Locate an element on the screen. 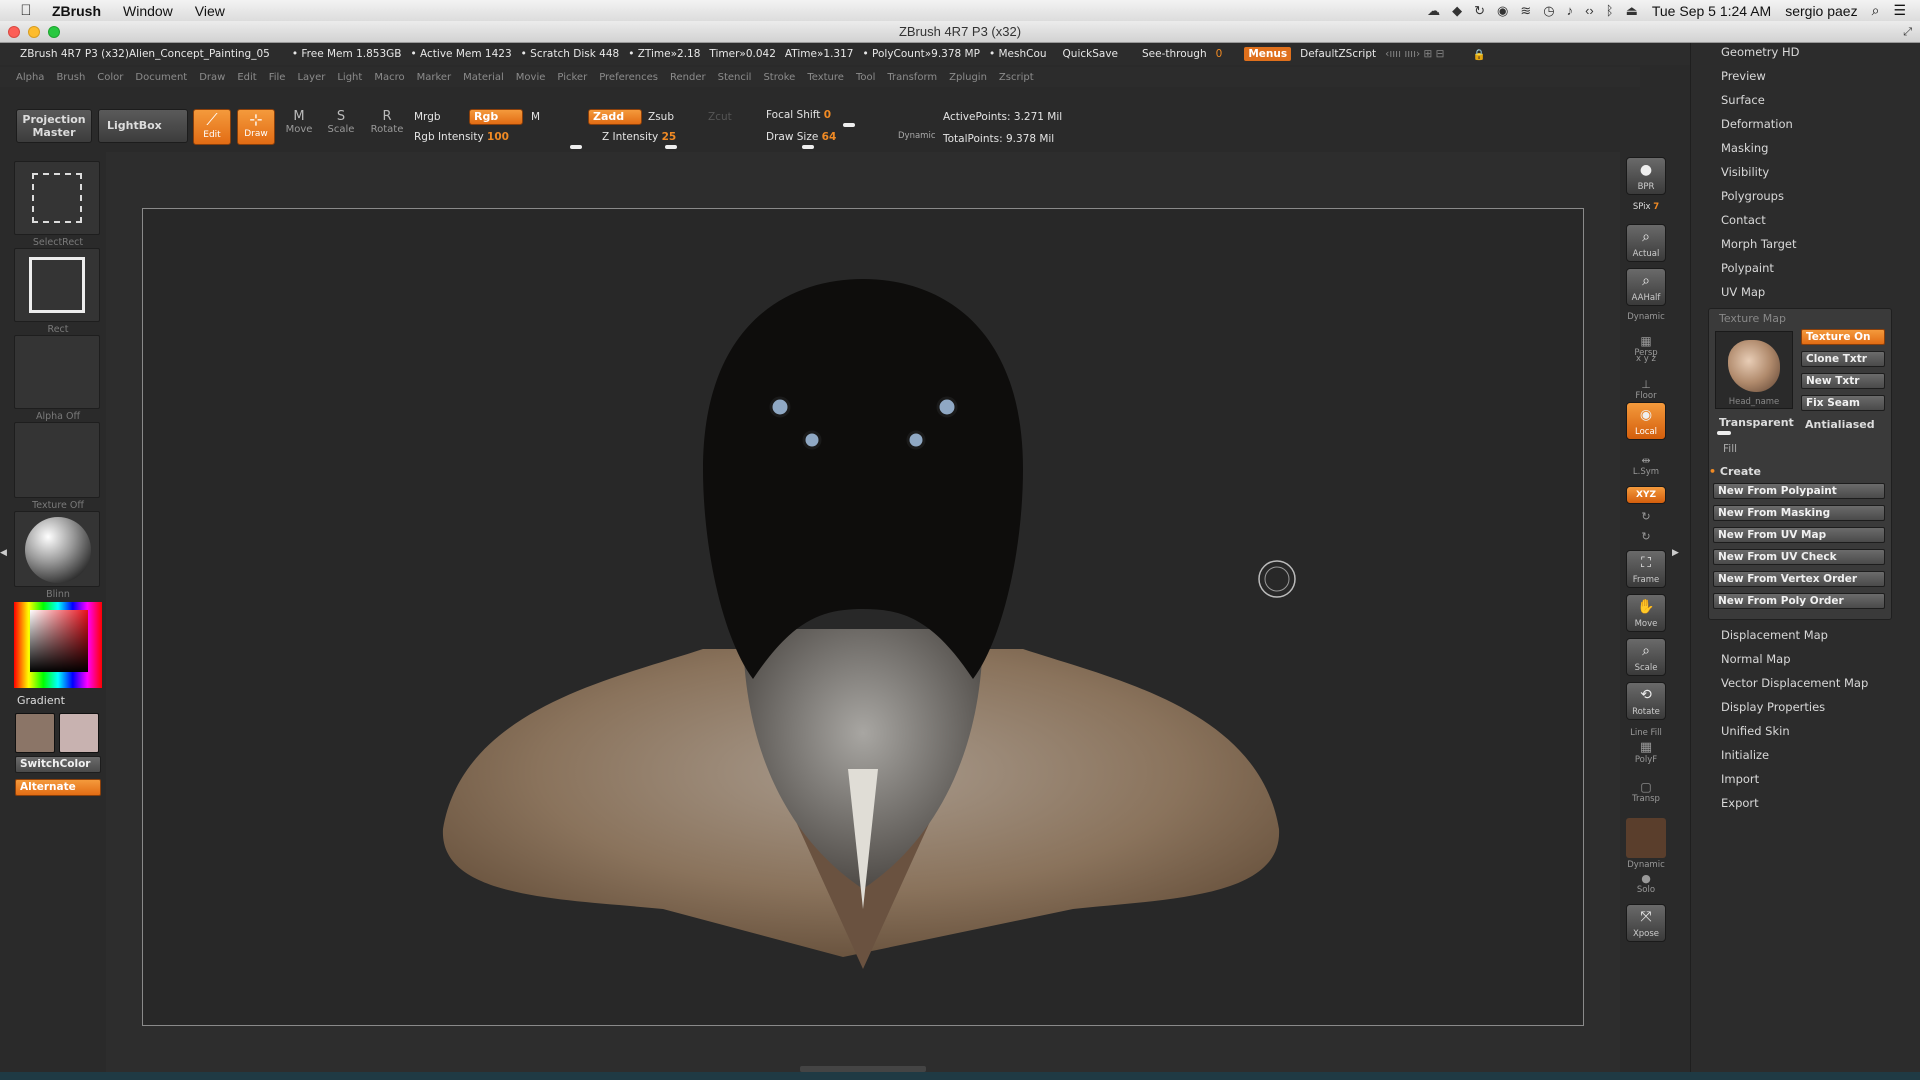 The image size is (1920, 1080). tool-display-properties: Display Properties is located at coordinates (1773, 707).